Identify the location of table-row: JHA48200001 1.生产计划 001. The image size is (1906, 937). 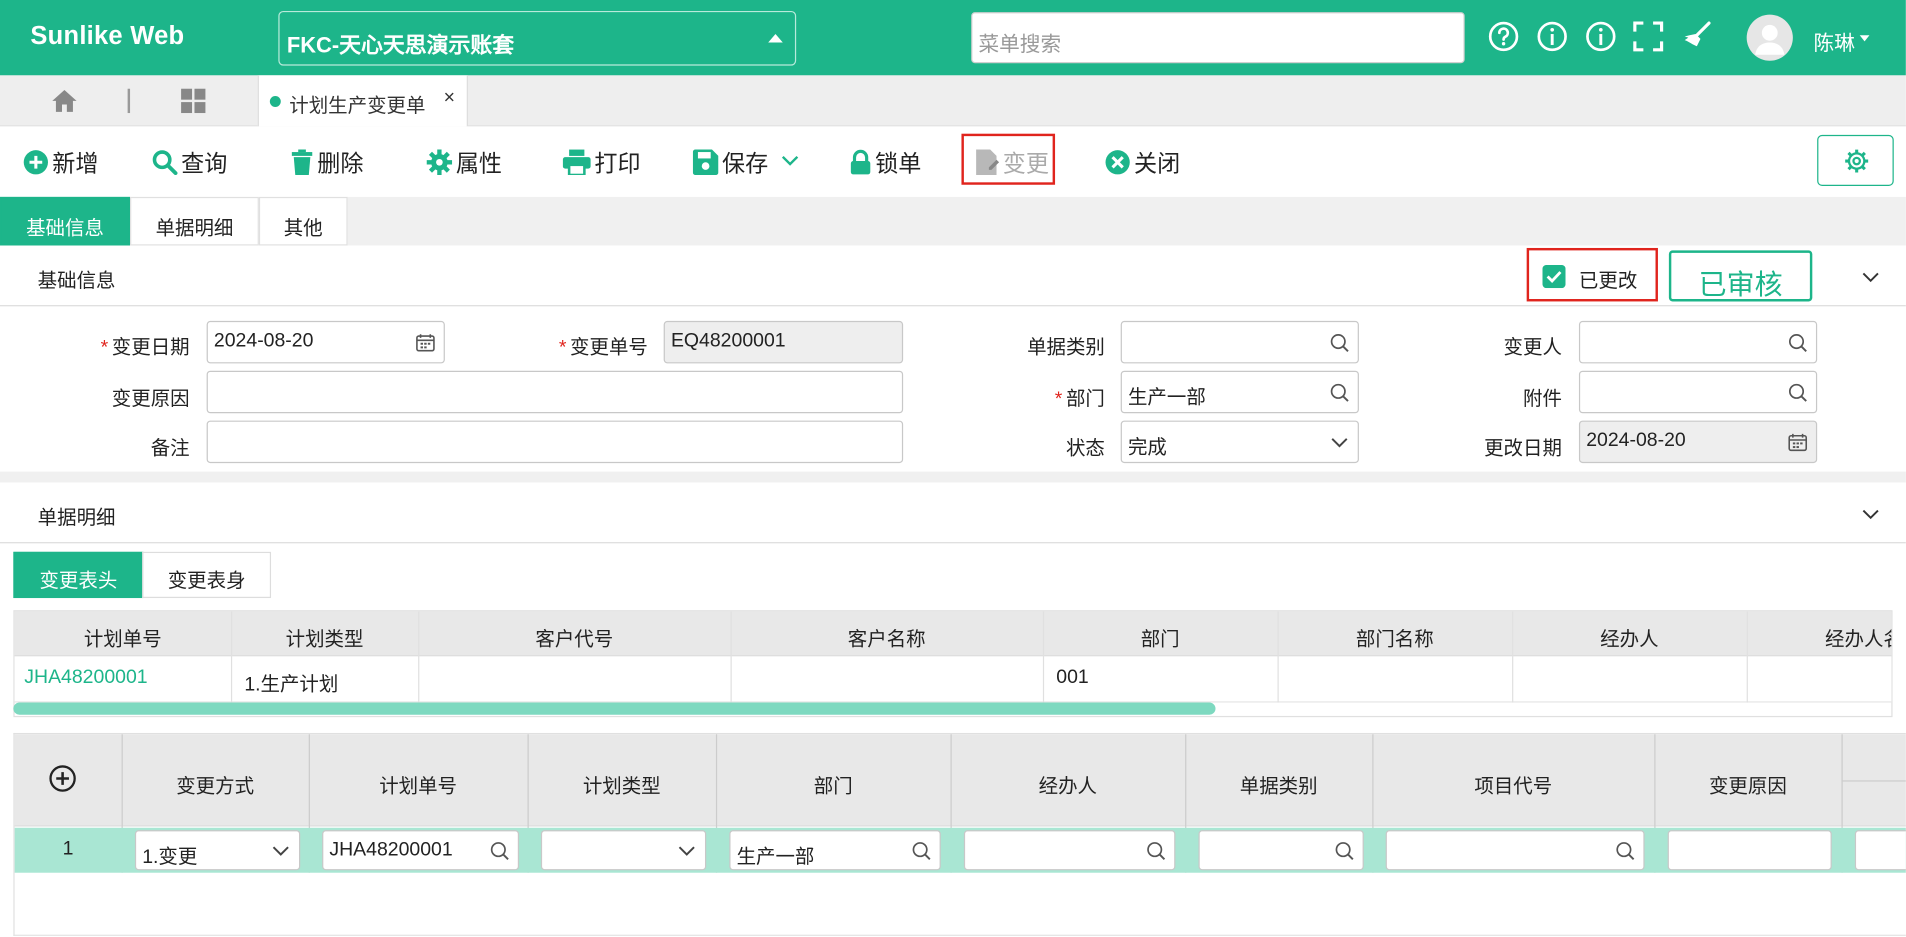
(953, 679).